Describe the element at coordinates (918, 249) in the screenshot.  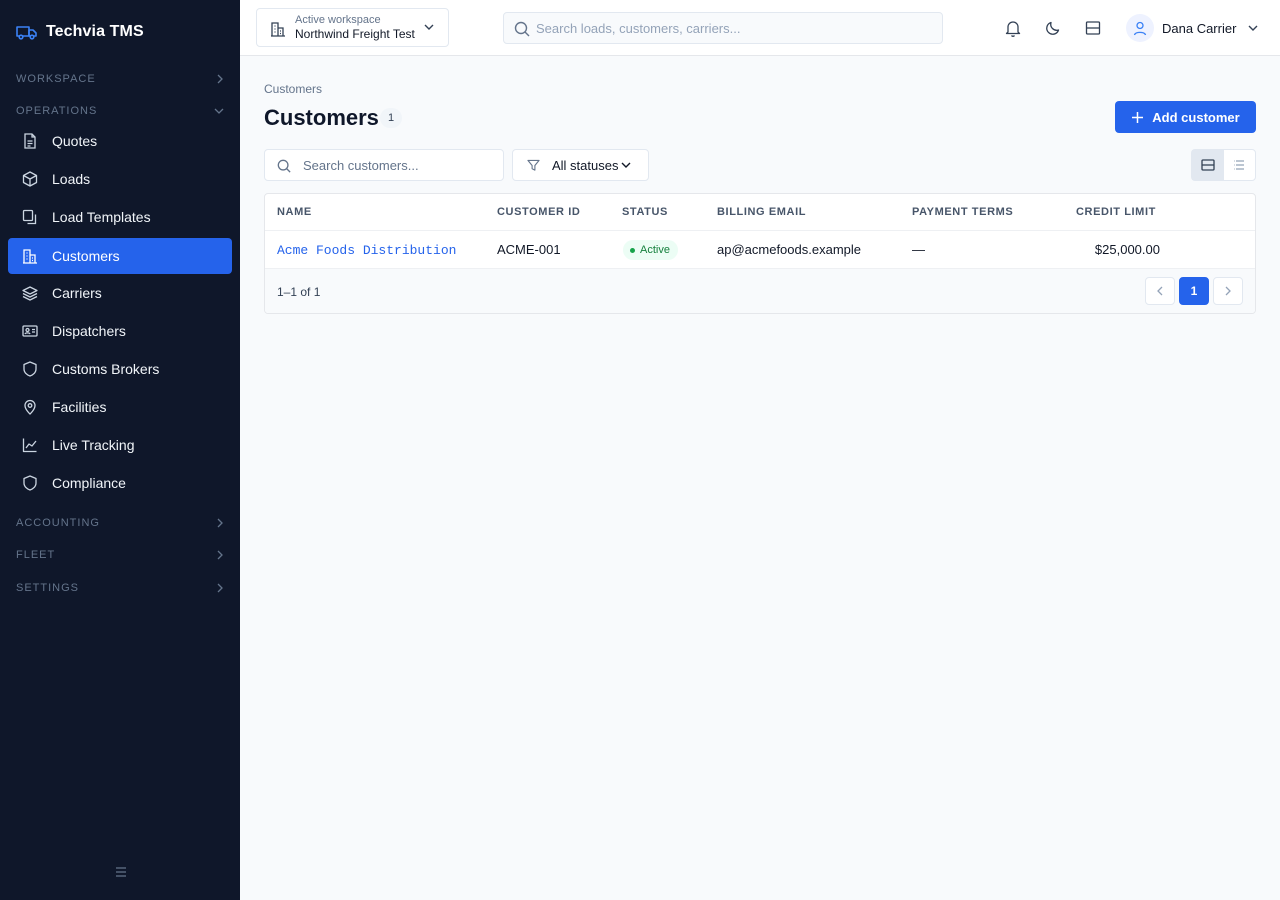
I see `payment-terms: —` at that location.